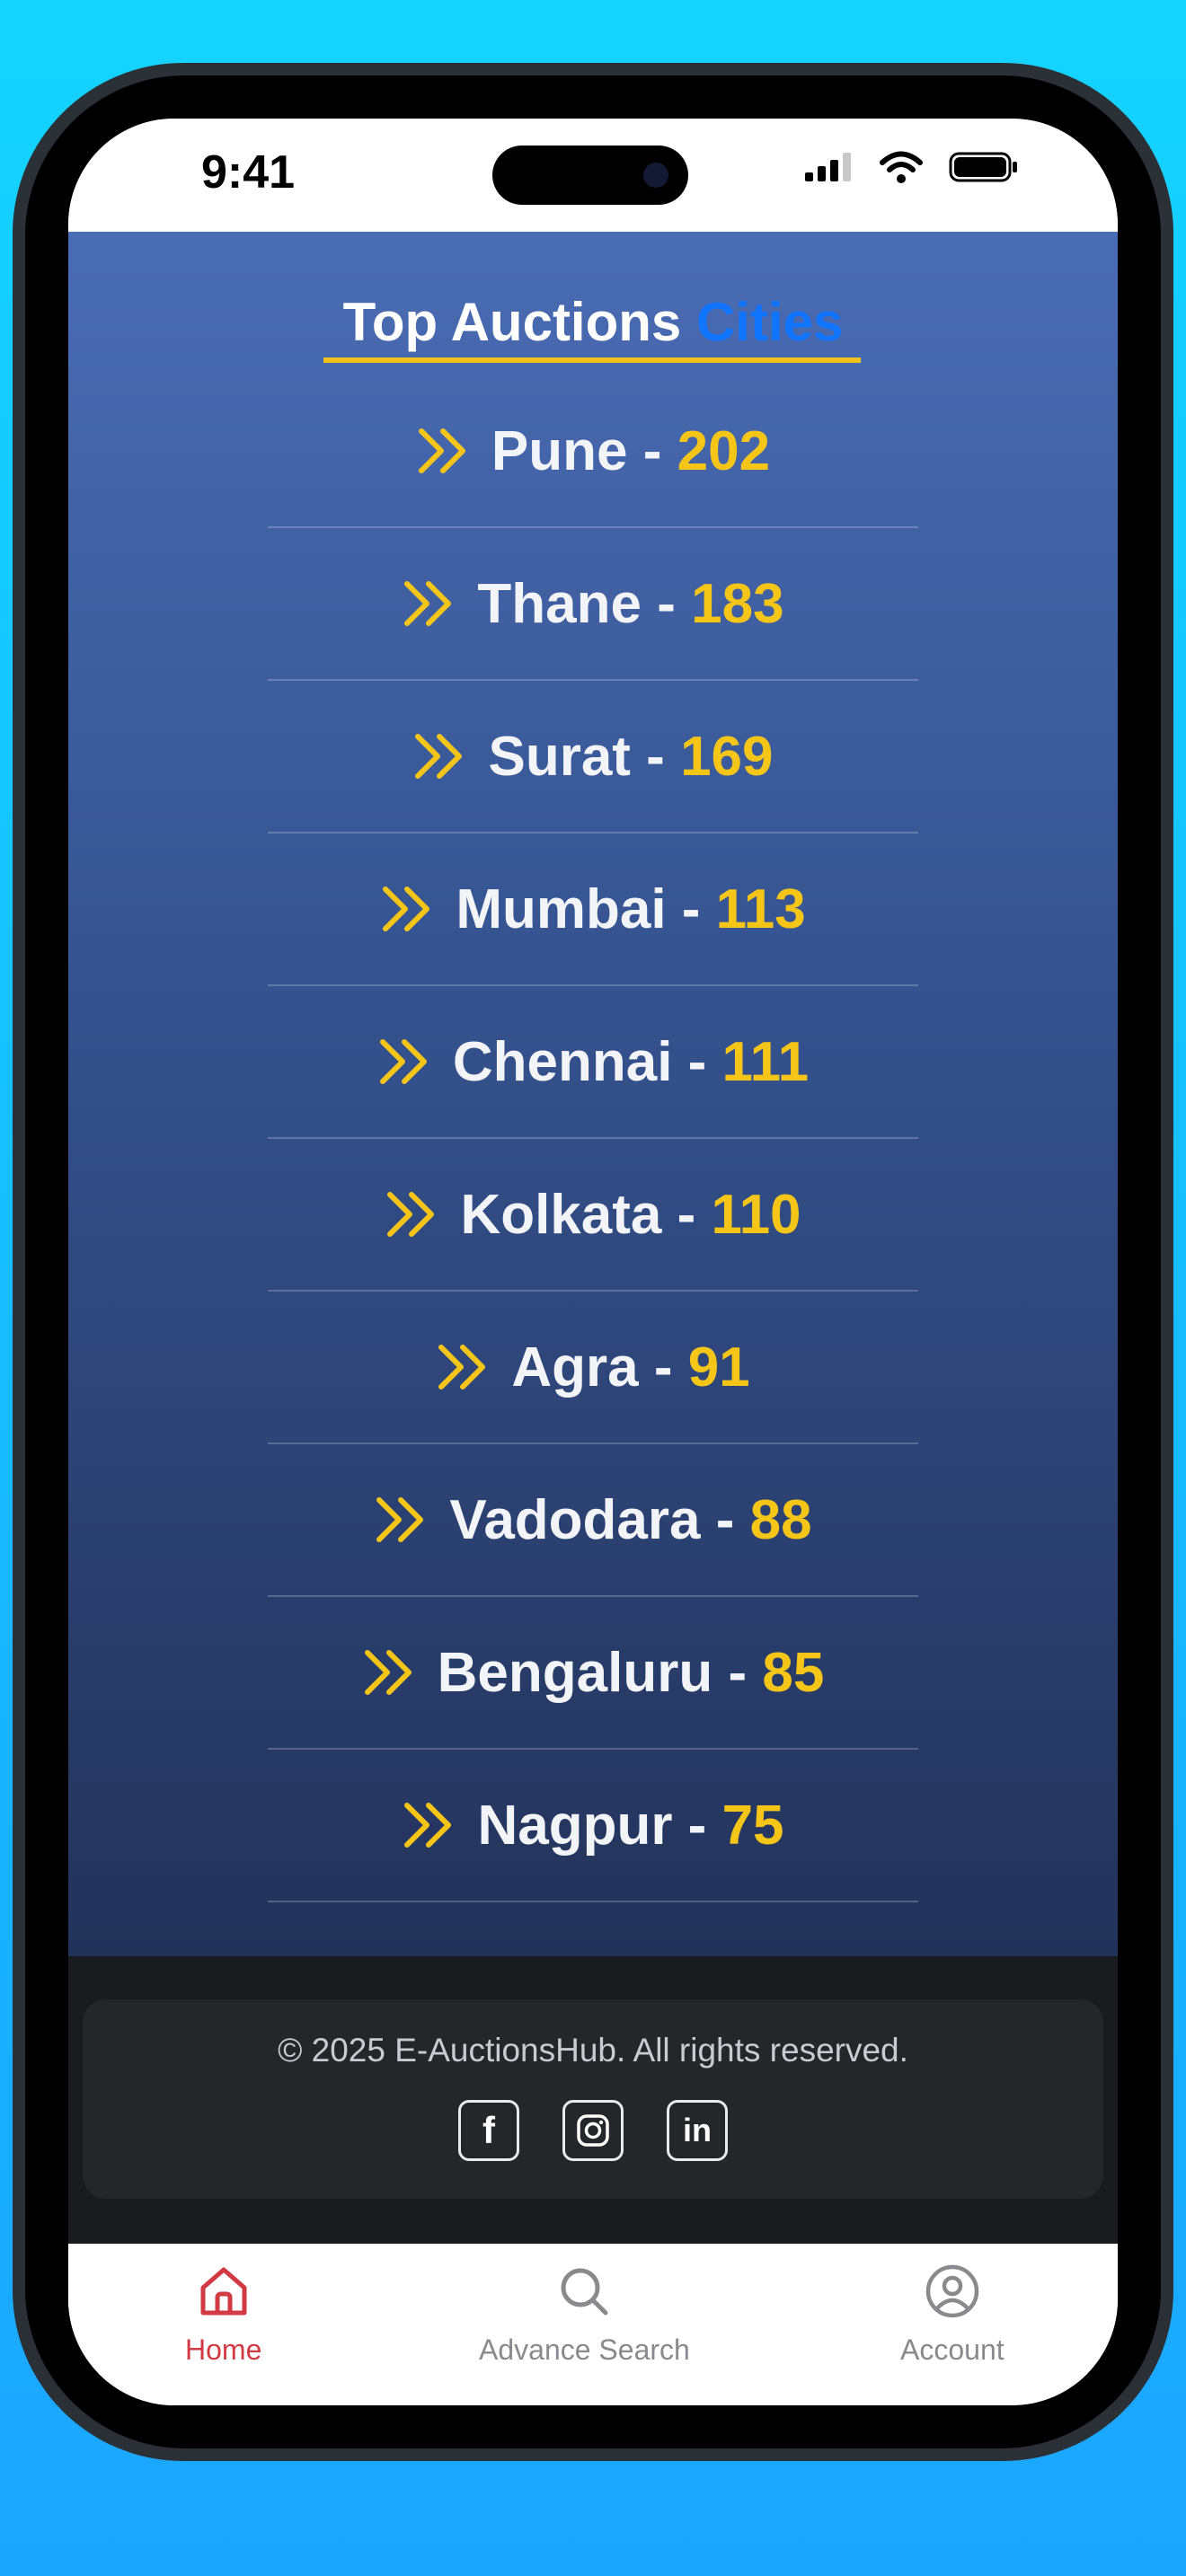 This screenshot has width=1186, height=2576. Describe the element at coordinates (952, 2349) in the screenshot. I see `nav-account-label: Account` at that location.